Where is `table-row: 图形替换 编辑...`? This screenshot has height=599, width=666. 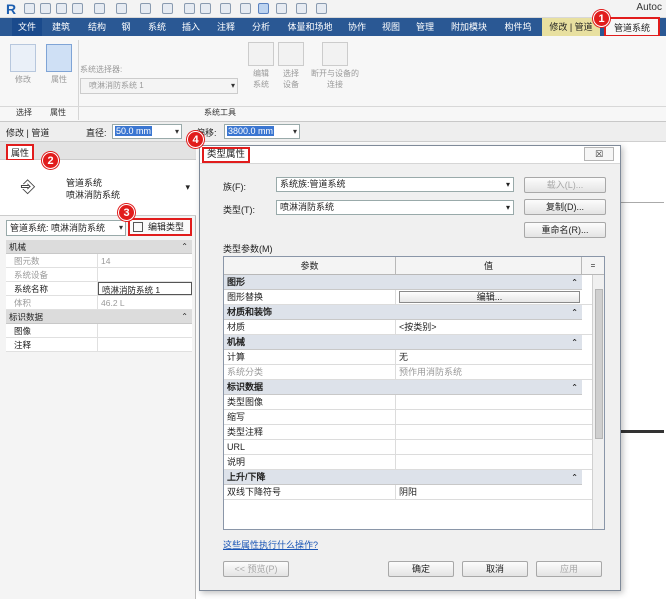 table-row: 图形替换 编辑... is located at coordinates (414, 297).